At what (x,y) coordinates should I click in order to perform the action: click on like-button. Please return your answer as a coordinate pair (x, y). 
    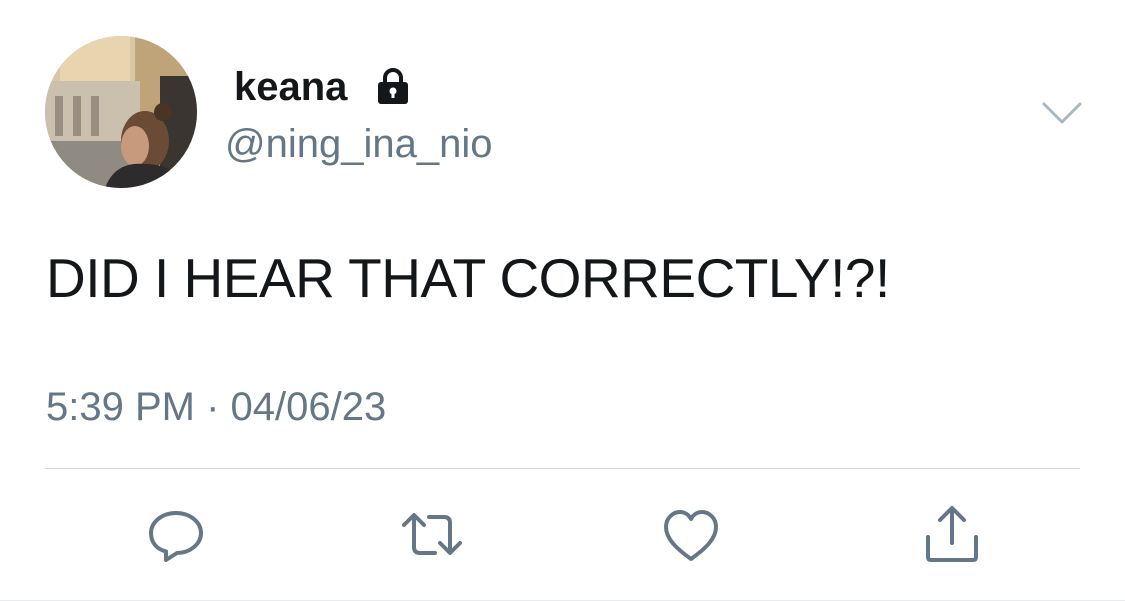
    Looking at the image, I should click on (691, 535).